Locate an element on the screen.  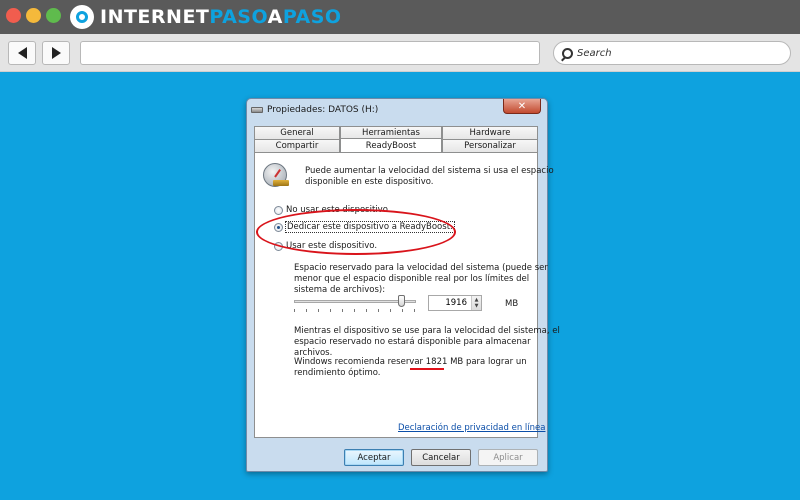
intro-text-line2: disponible en este dispositivo. is located at coordinates (369, 182).